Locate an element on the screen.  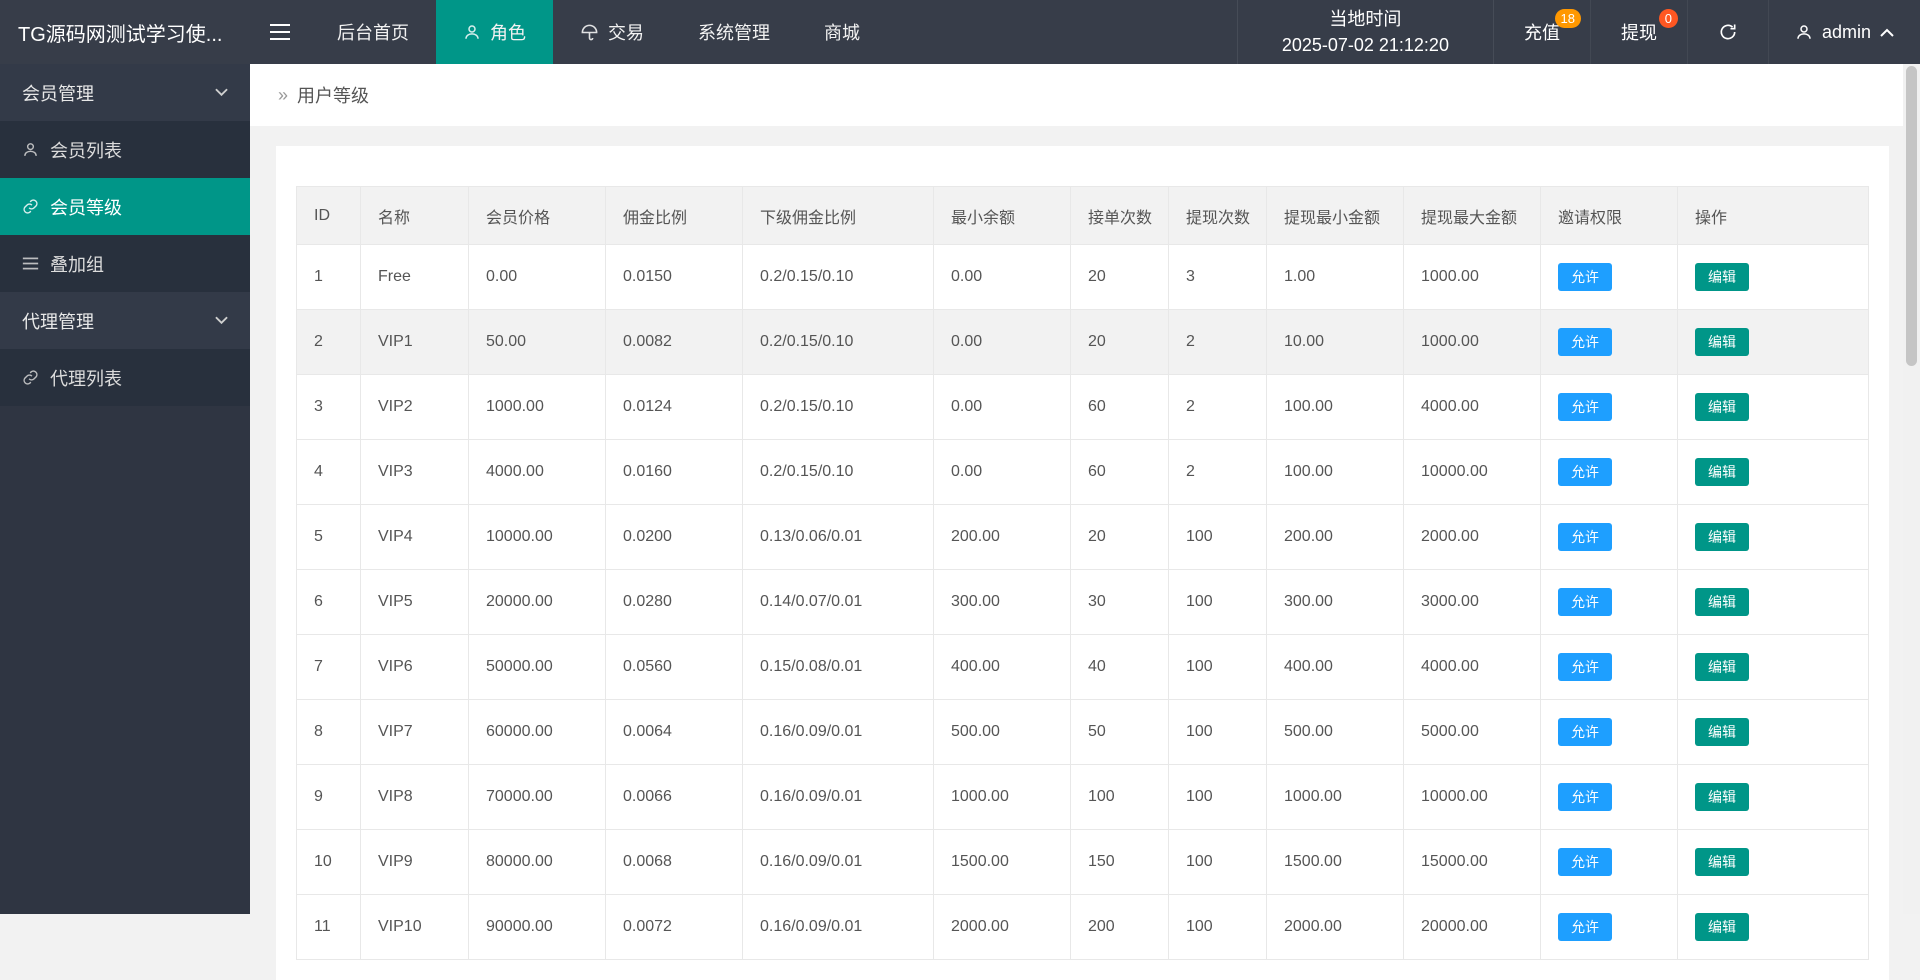
column-header-5: 下级佣金比例 is located at coordinates (838, 216).